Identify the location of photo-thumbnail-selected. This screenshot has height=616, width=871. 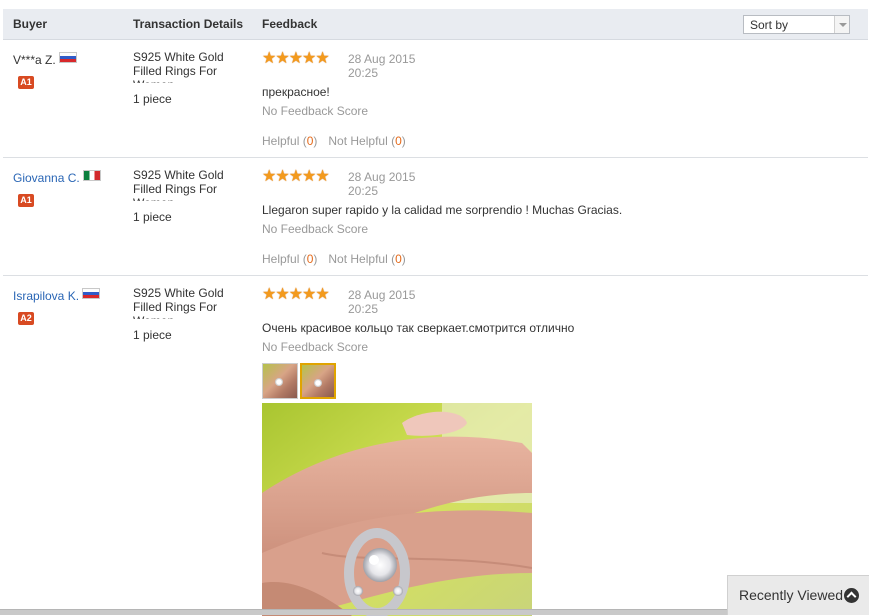
(318, 381).